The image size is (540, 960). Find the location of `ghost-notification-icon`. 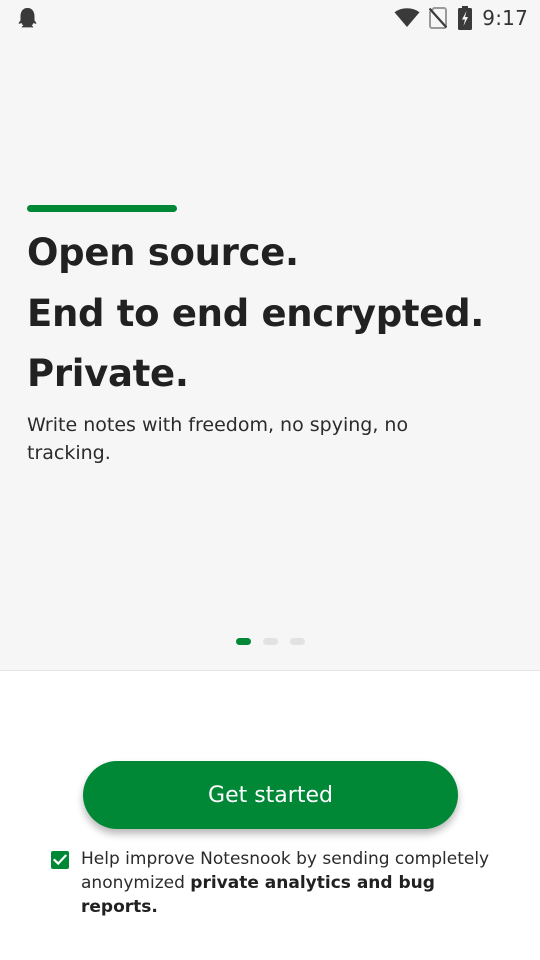

ghost-notification-icon is located at coordinates (27, 18).